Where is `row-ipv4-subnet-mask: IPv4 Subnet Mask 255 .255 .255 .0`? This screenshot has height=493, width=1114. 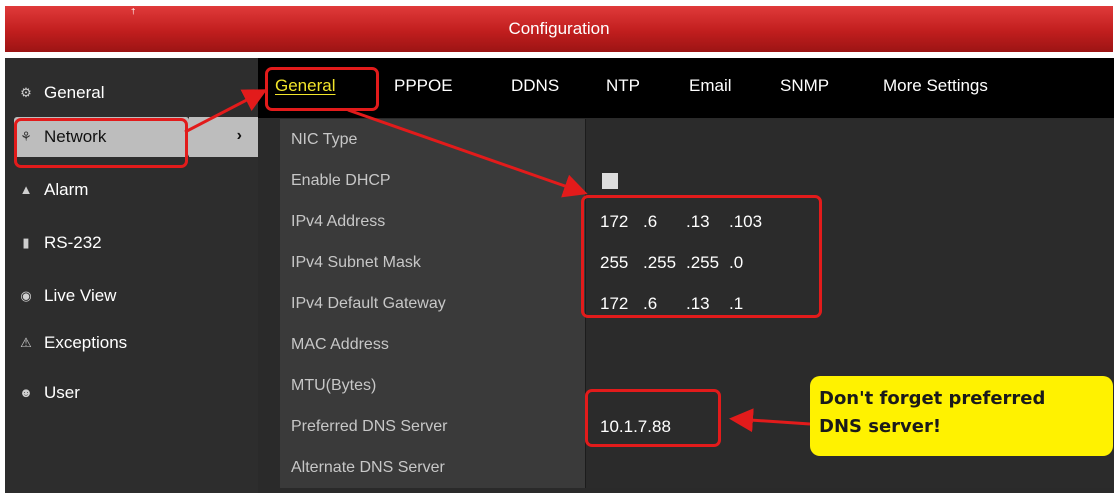
row-ipv4-subnet-mask: IPv4 Subnet Mask 255 .255 .255 .0 is located at coordinates (697, 262).